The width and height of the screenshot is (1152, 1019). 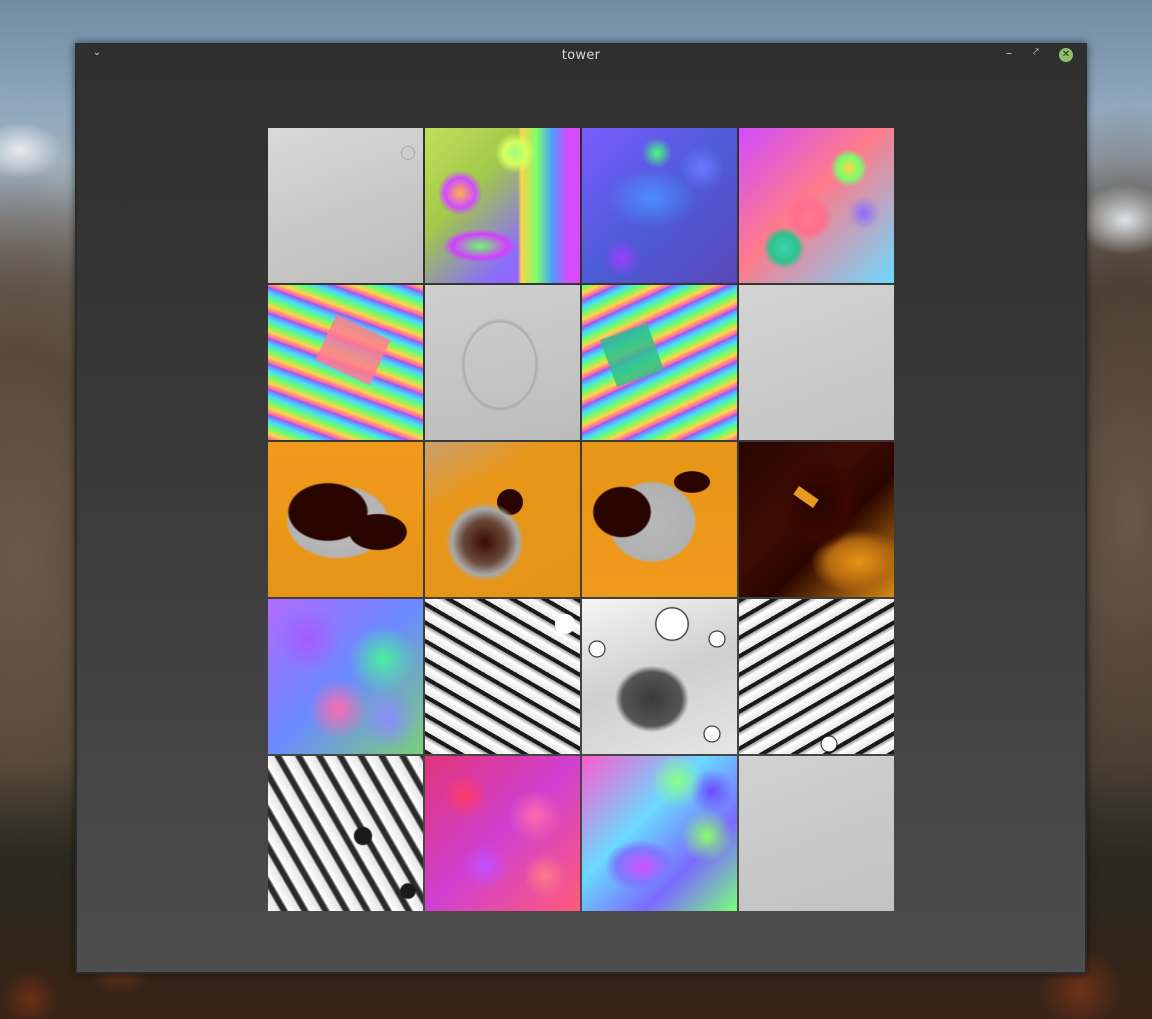 I want to click on minimize-icon: –, so click(x=1009, y=53).